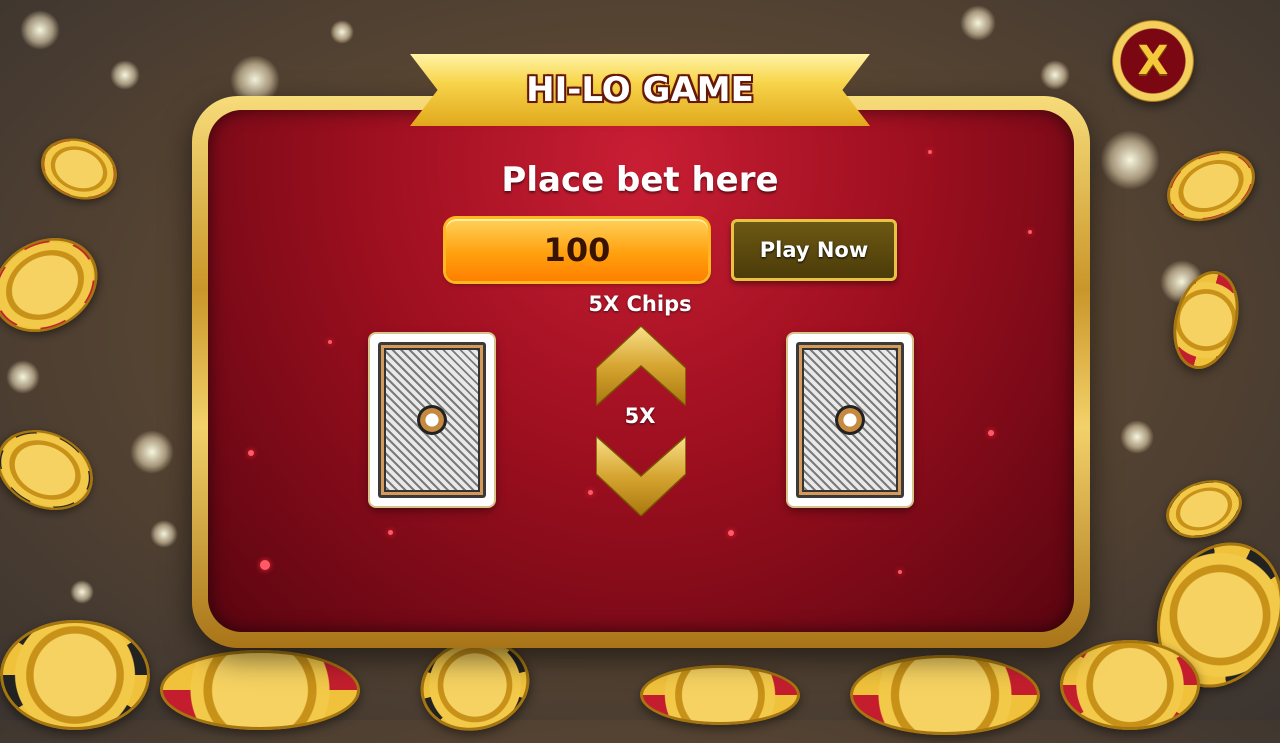  What do you see at coordinates (640, 304) in the screenshot?
I see `chips-multiplier-label: 5X Chips` at bounding box center [640, 304].